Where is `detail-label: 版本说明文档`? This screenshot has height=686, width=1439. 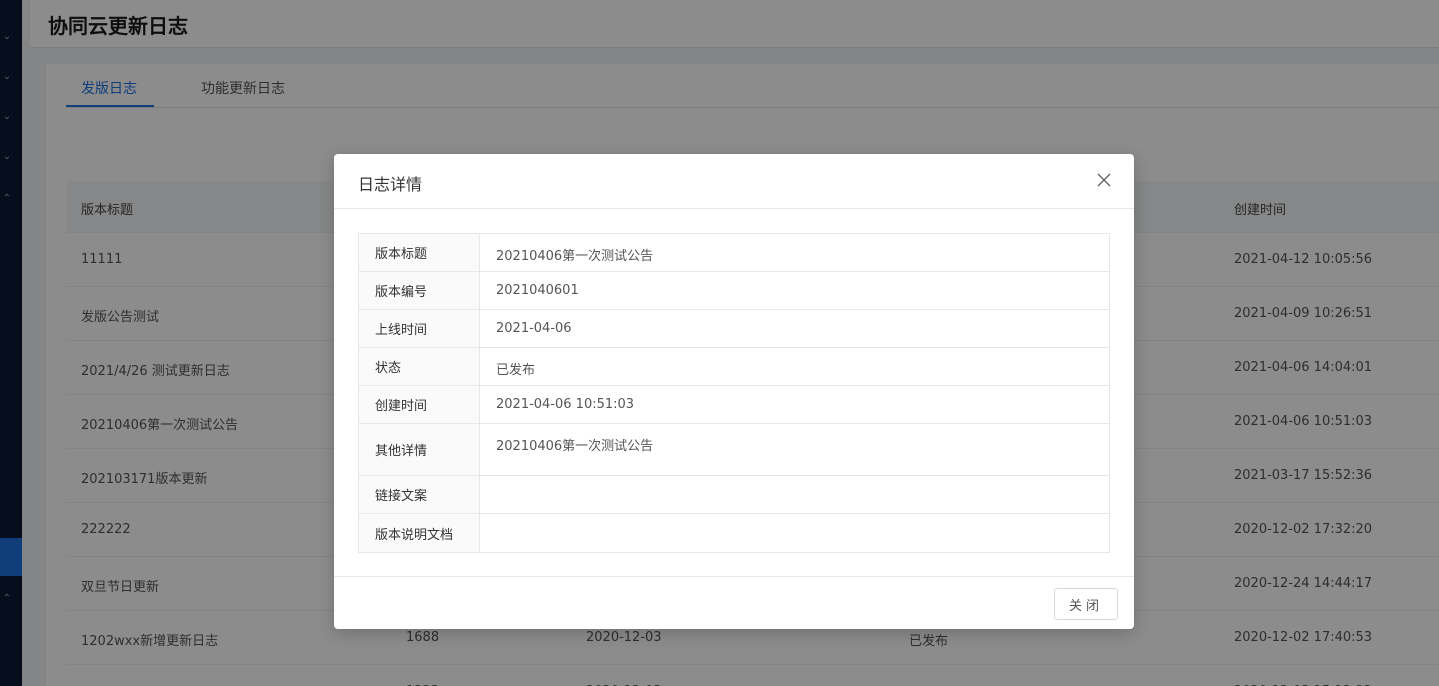 detail-label: 版本说明文档 is located at coordinates (419, 533).